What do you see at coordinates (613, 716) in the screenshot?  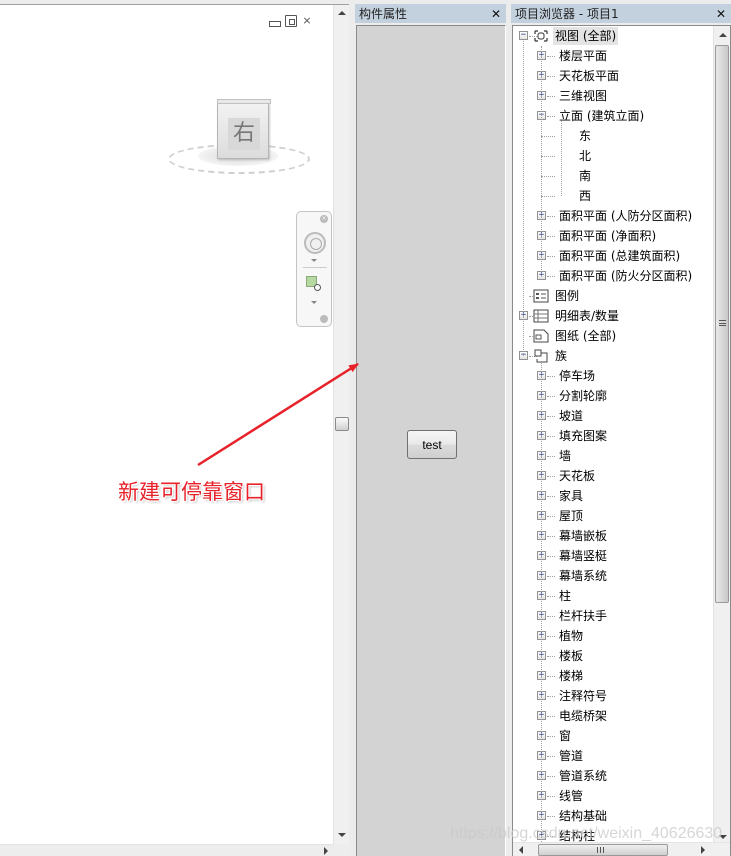 I see `tree-item: + 电缆桥架` at bounding box center [613, 716].